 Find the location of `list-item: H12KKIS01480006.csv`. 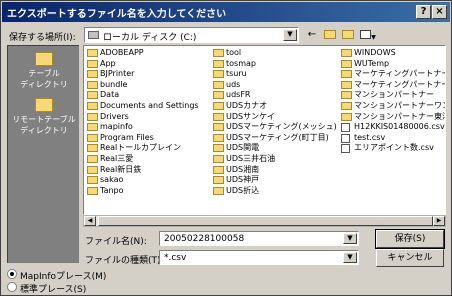

list-item: H12KKIS01480006.csv is located at coordinates (392, 127).